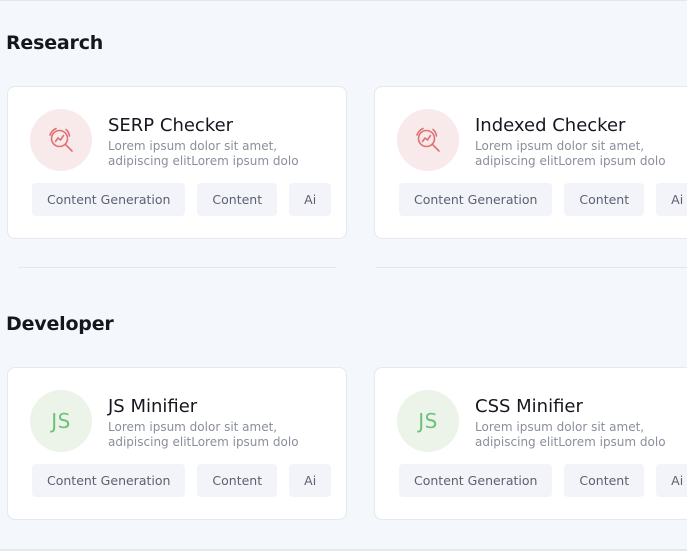 This screenshot has width=687, height=551. Describe the element at coordinates (171, 125) in the screenshot. I see `tool-title: SERP Checker` at that location.